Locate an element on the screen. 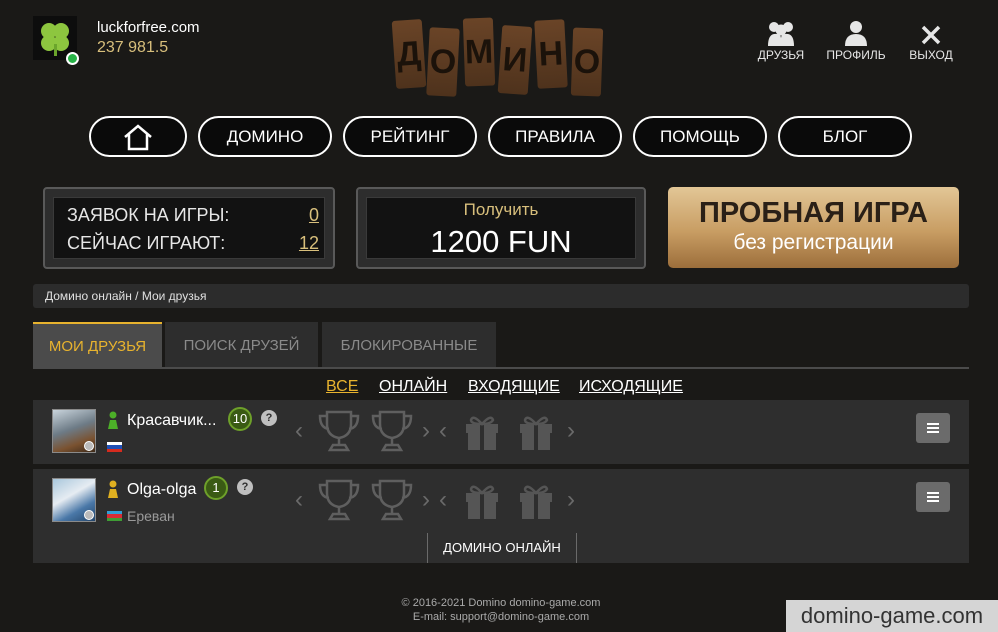 This screenshot has width=998, height=632. trial-subtitle: без регистрации is located at coordinates (813, 242).